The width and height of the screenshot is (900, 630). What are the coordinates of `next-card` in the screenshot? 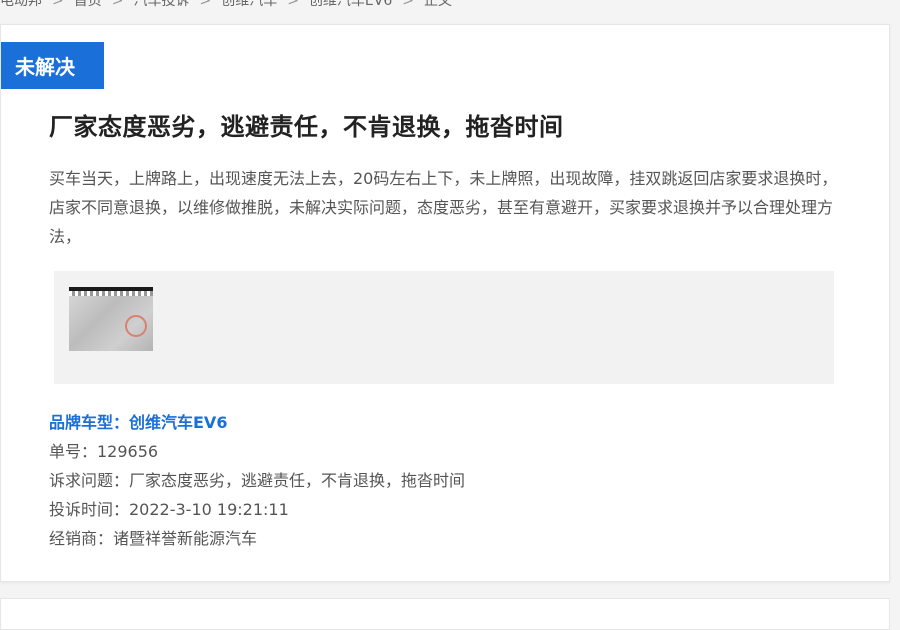 It's located at (445, 614).